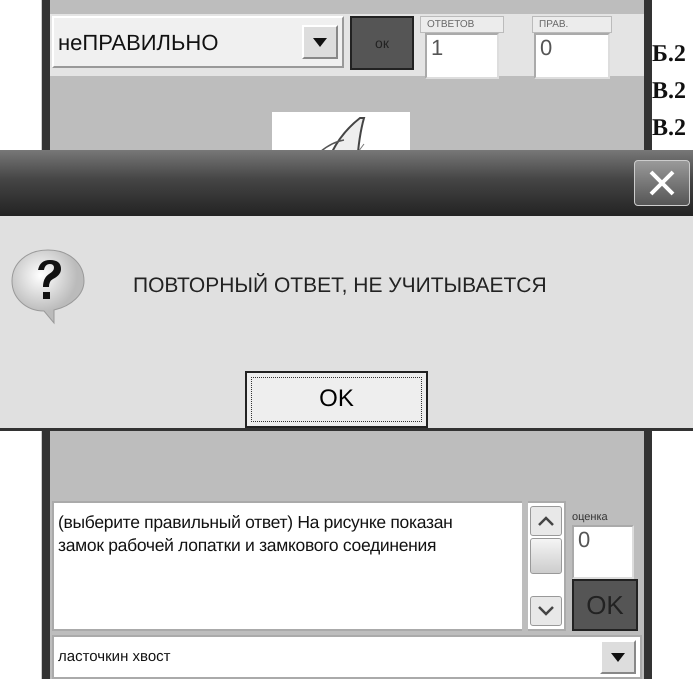 The image size is (693, 679). What do you see at coordinates (287, 566) in the screenshot?
I see `question-text: (выберите правильный ответ) На рисунке показан замок рабочей лопатки и замкового соединения` at bounding box center [287, 566].